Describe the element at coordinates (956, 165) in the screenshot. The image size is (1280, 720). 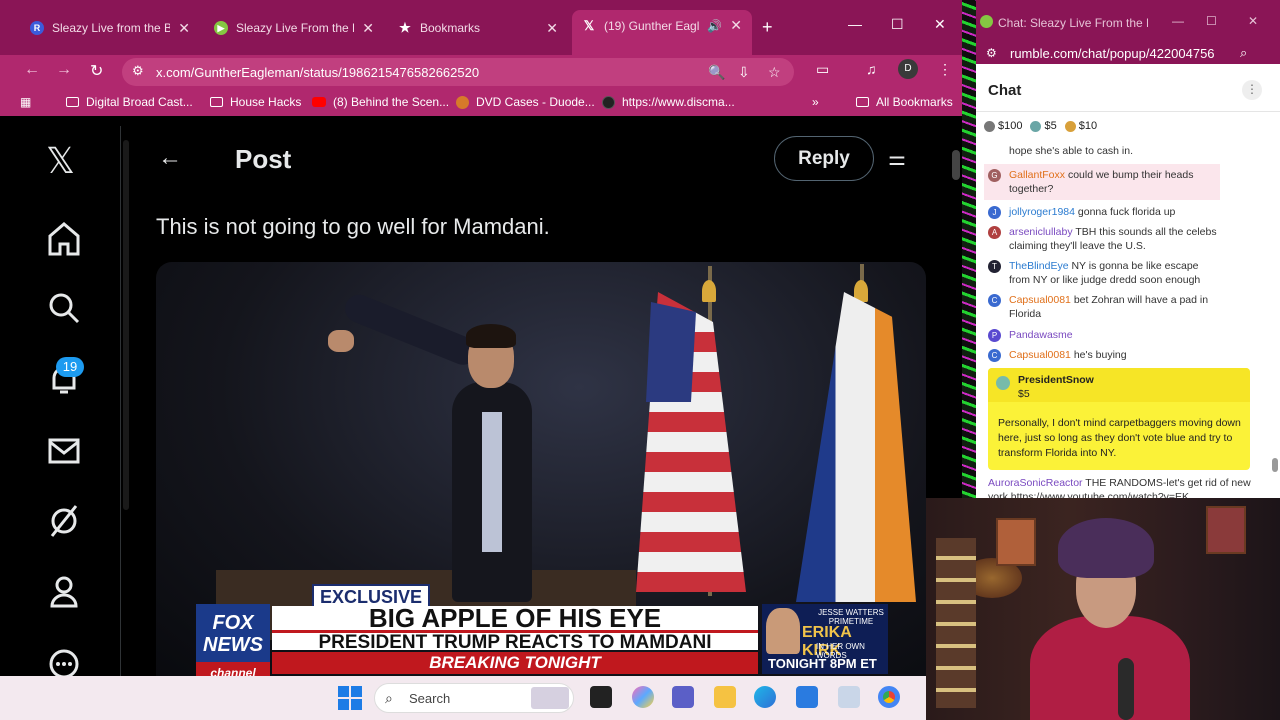
I see `page-scrollbar` at that location.